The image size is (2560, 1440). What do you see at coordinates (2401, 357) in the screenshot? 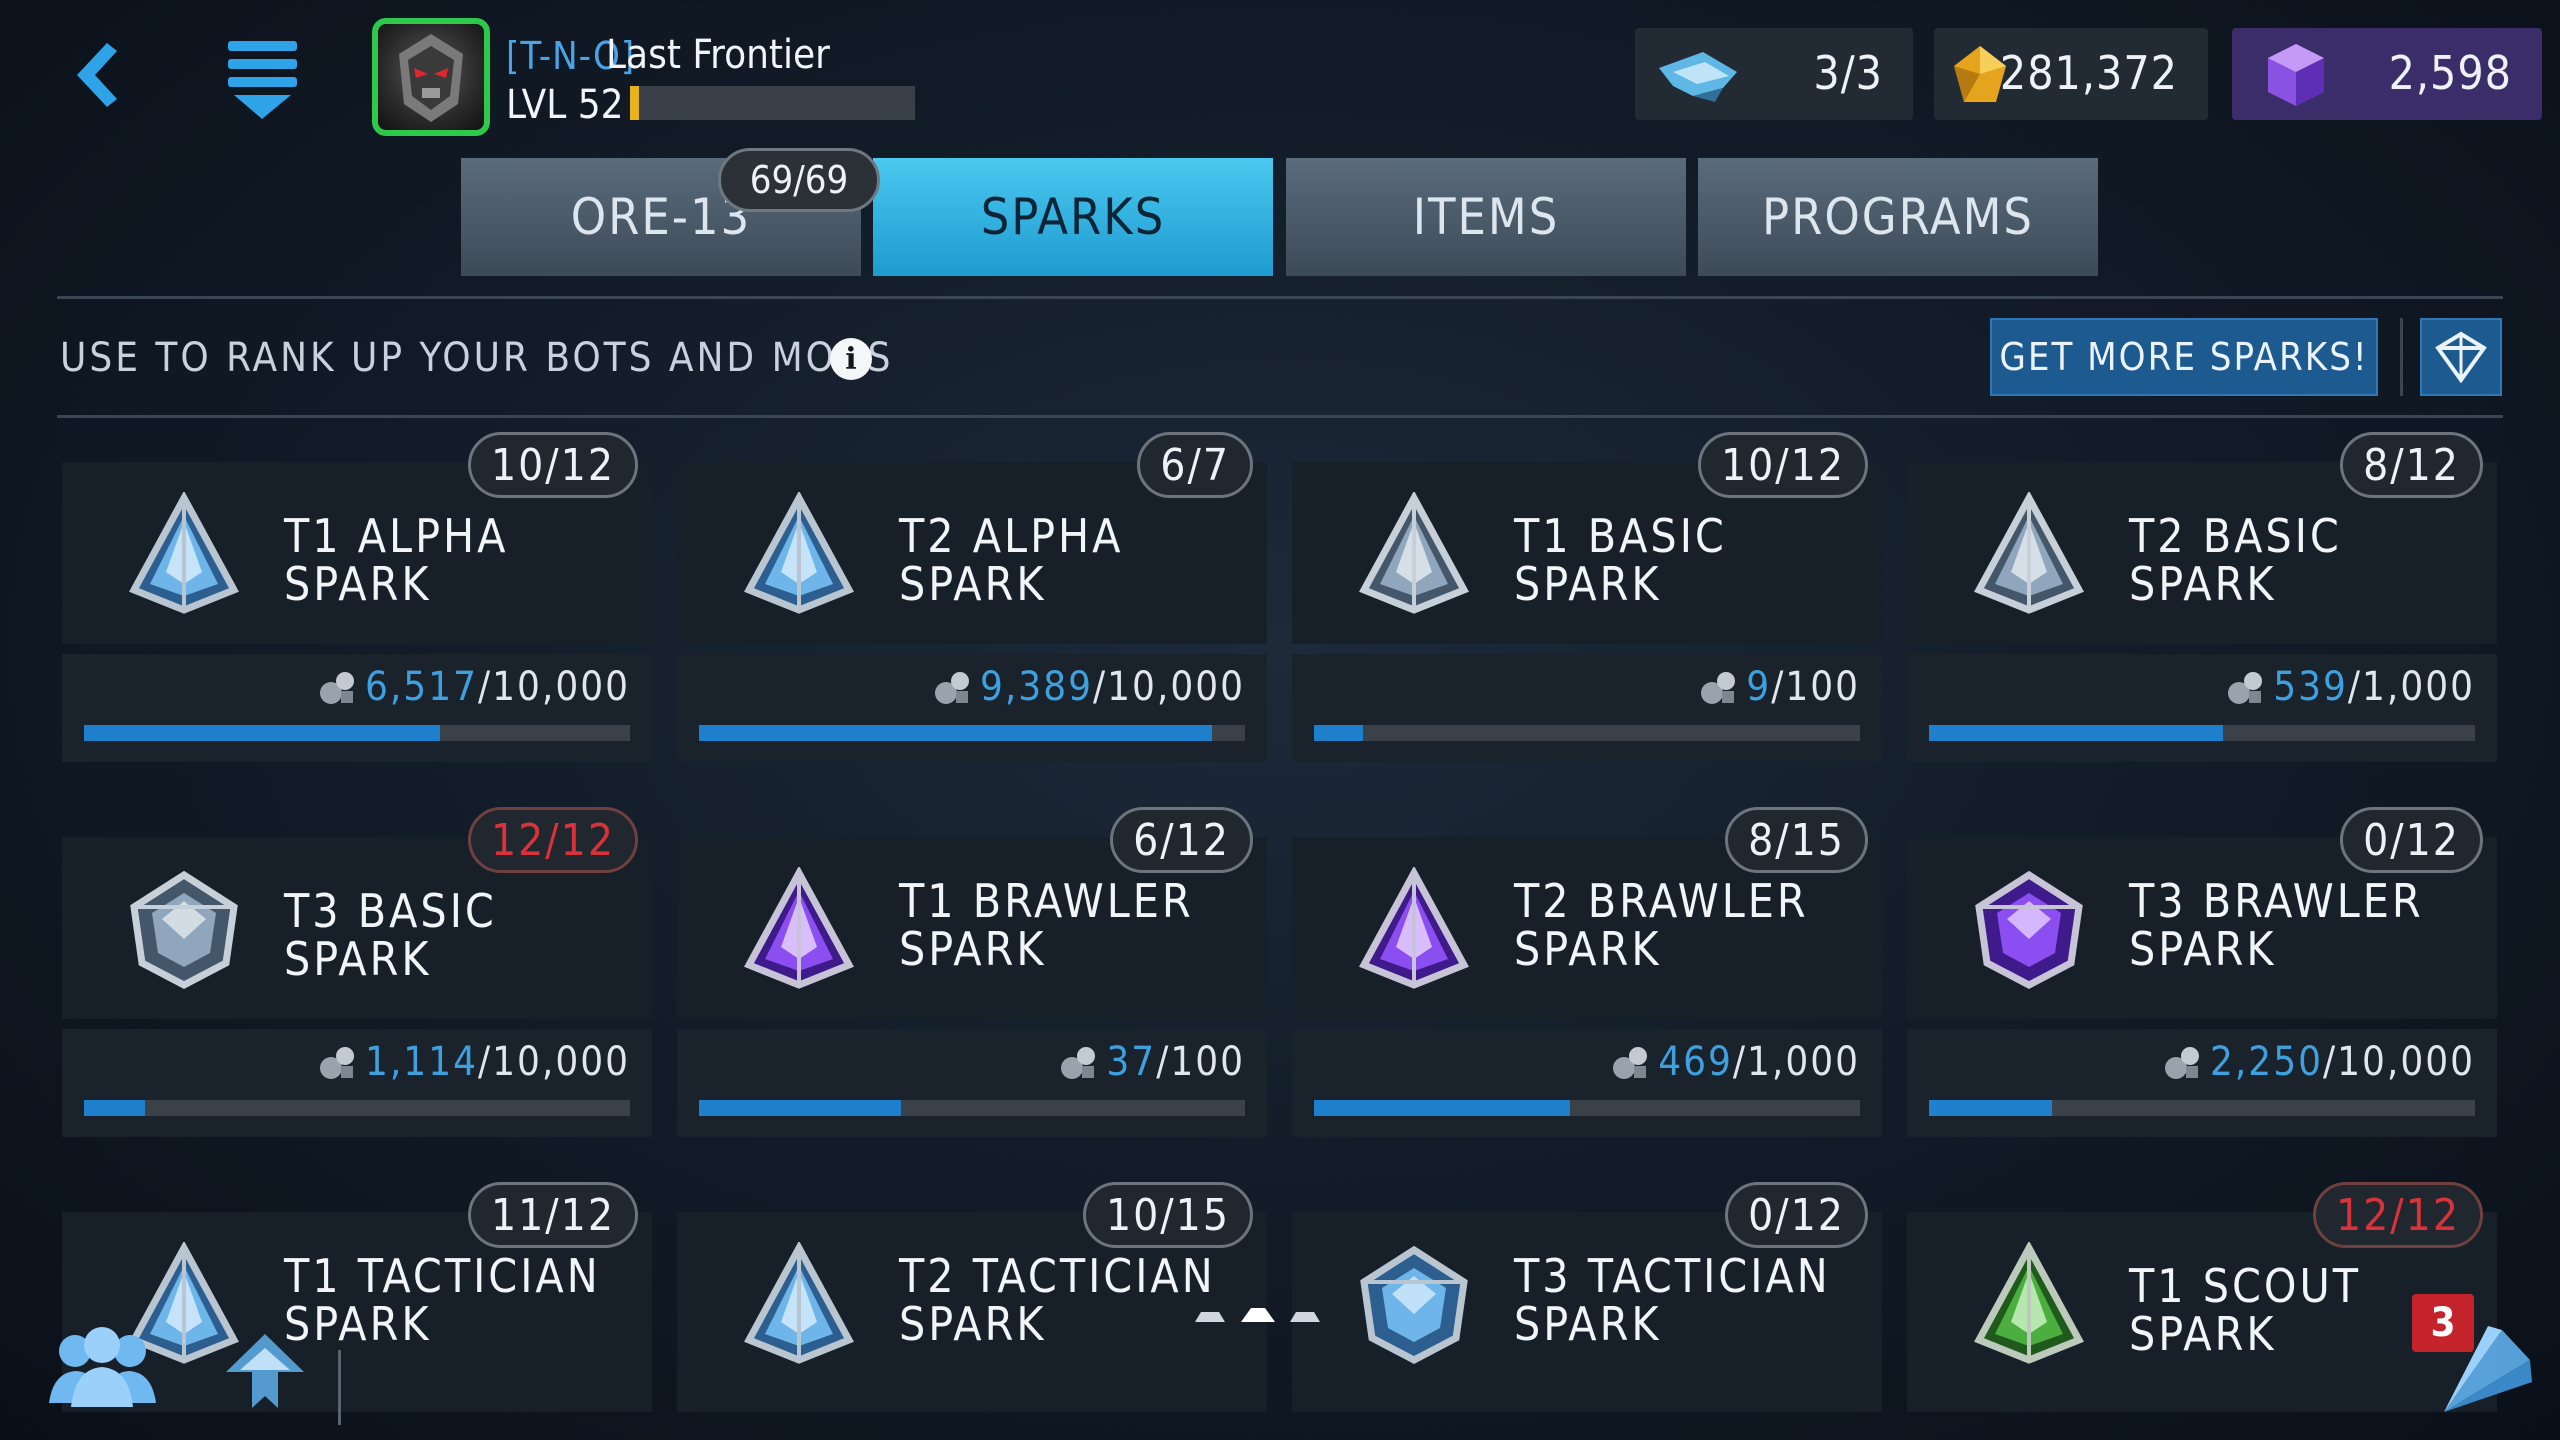
I see `divider-vertical` at bounding box center [2401, 357].